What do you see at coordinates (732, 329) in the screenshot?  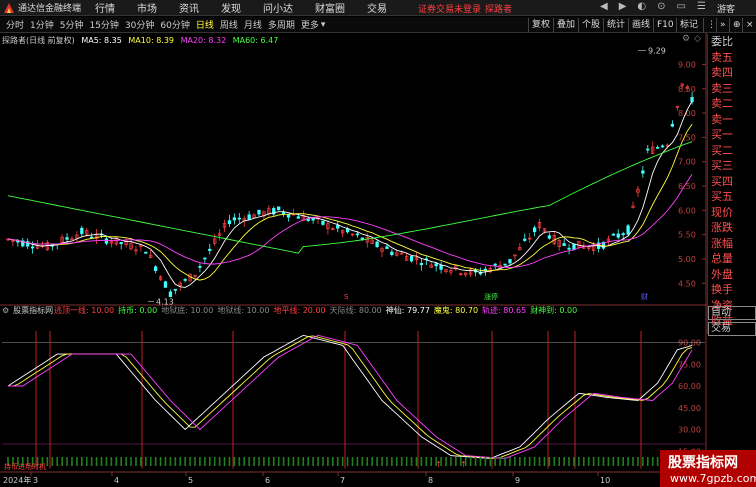 I see `trade-button: 交易` at bounding box center [732, 329].